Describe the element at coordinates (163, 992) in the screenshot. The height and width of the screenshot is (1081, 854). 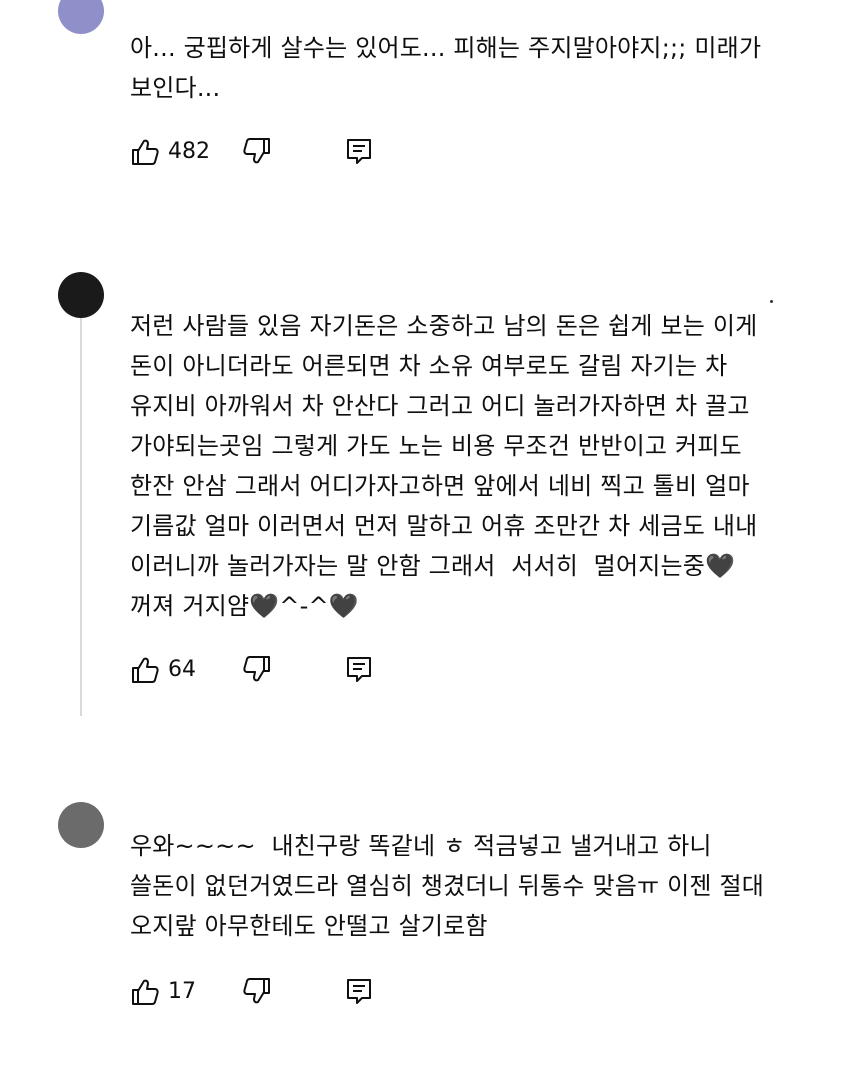
I see `like-button: 17` at that location.